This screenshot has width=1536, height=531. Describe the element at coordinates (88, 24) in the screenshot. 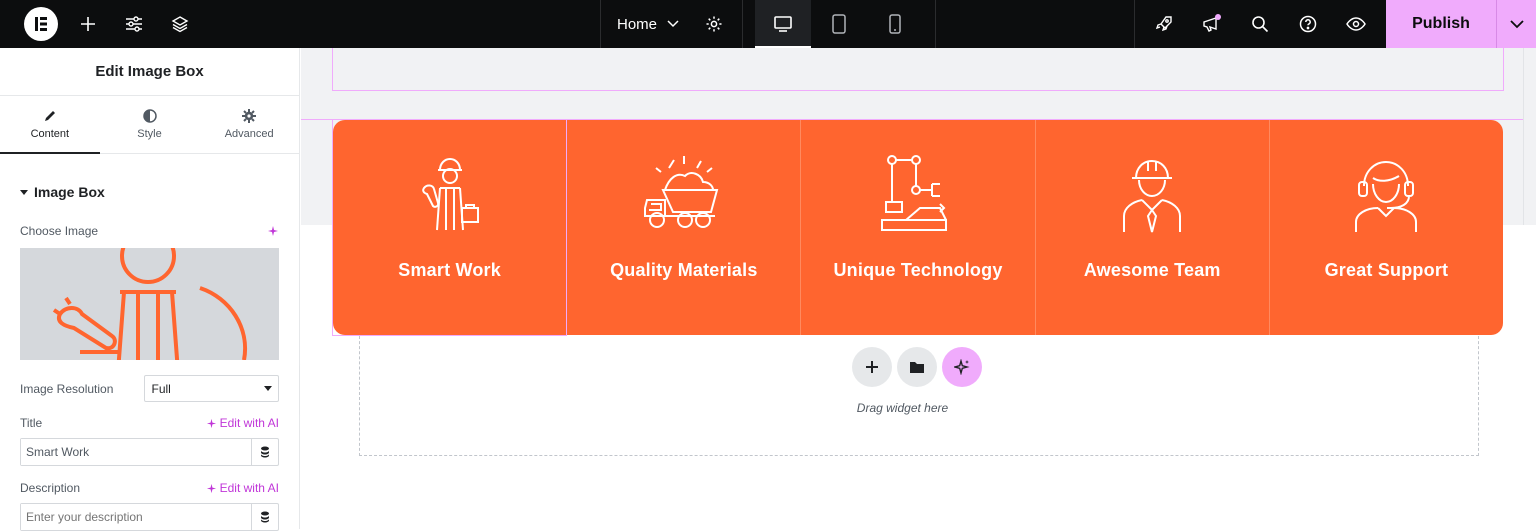

I see `add-icon` at that location.